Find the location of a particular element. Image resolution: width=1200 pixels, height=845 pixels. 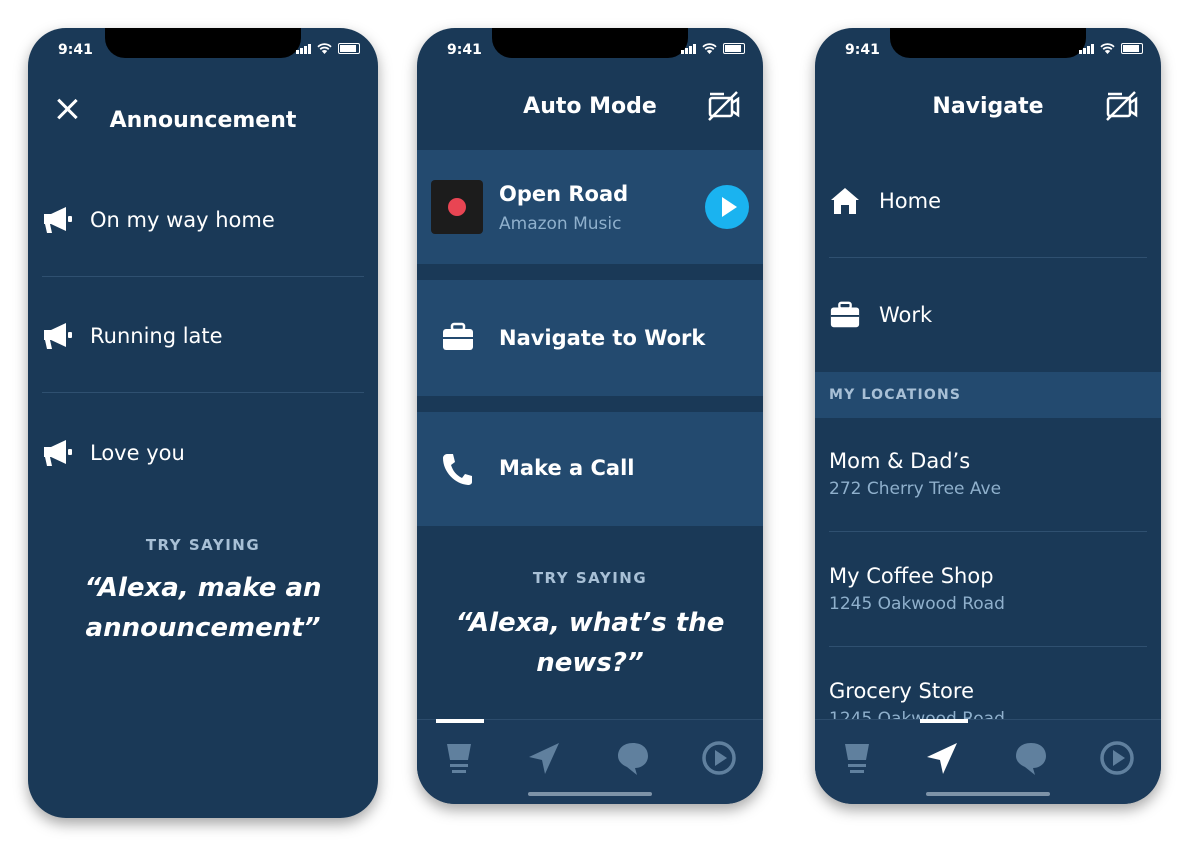

location-address: 272 Cherry Tree Ave is located at coordinates (915, 489).